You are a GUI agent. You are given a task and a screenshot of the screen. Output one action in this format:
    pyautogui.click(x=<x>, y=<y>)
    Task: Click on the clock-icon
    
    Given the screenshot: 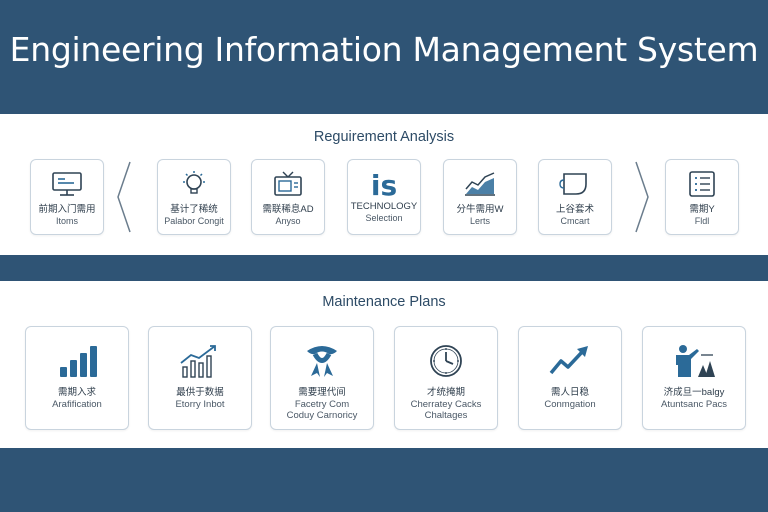 What is the action you would take?
    pyautogui.click(x=446, y=361)
    